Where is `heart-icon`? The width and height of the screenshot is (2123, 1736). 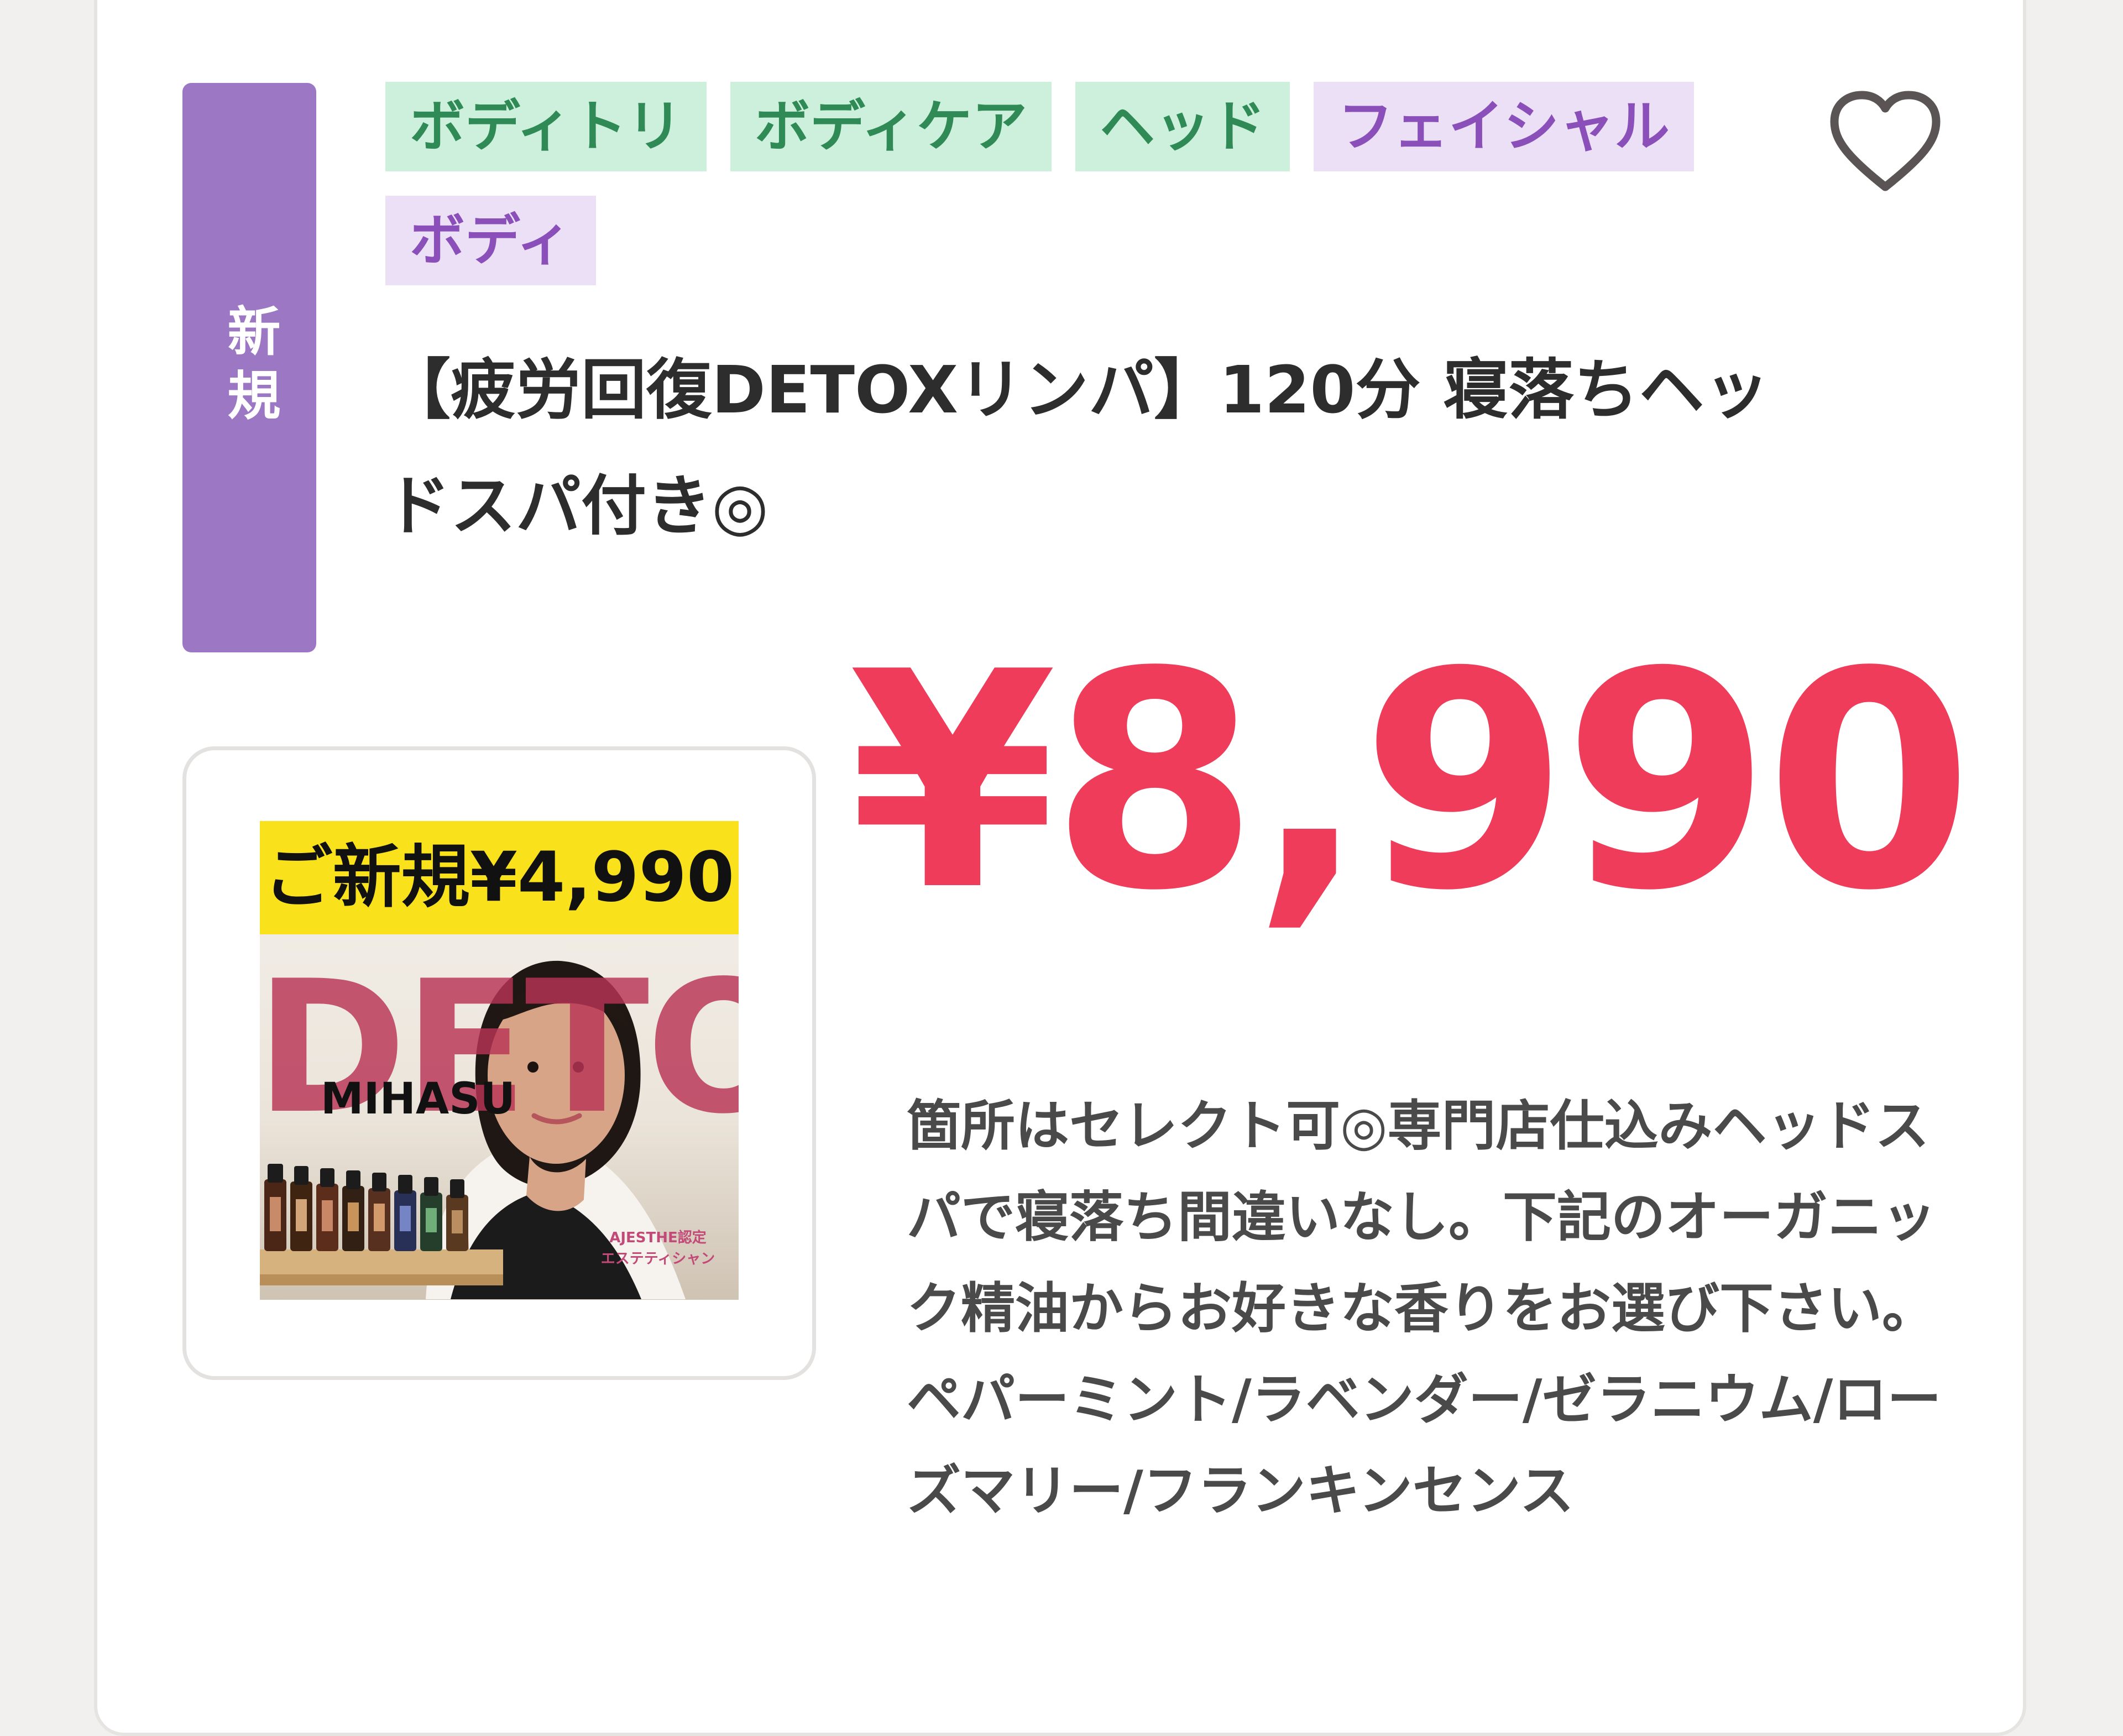 heart-icon is located at coordinates (1885, 141).